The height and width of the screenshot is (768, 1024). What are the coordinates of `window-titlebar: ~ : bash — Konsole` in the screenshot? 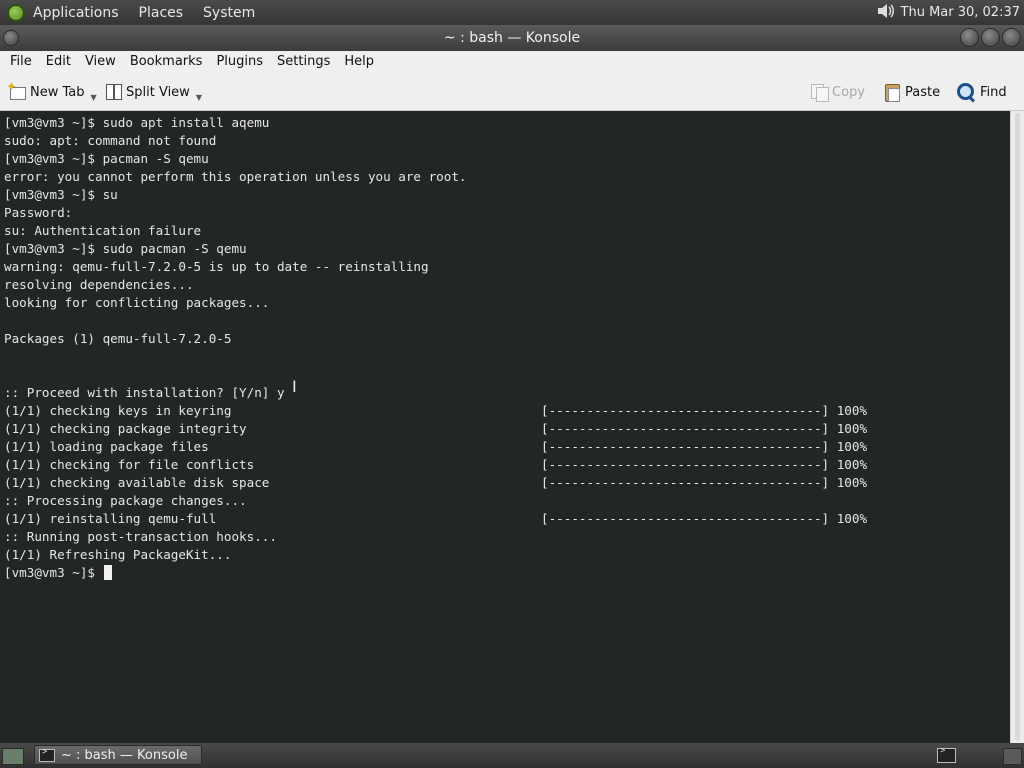 It's located at (512, 38).